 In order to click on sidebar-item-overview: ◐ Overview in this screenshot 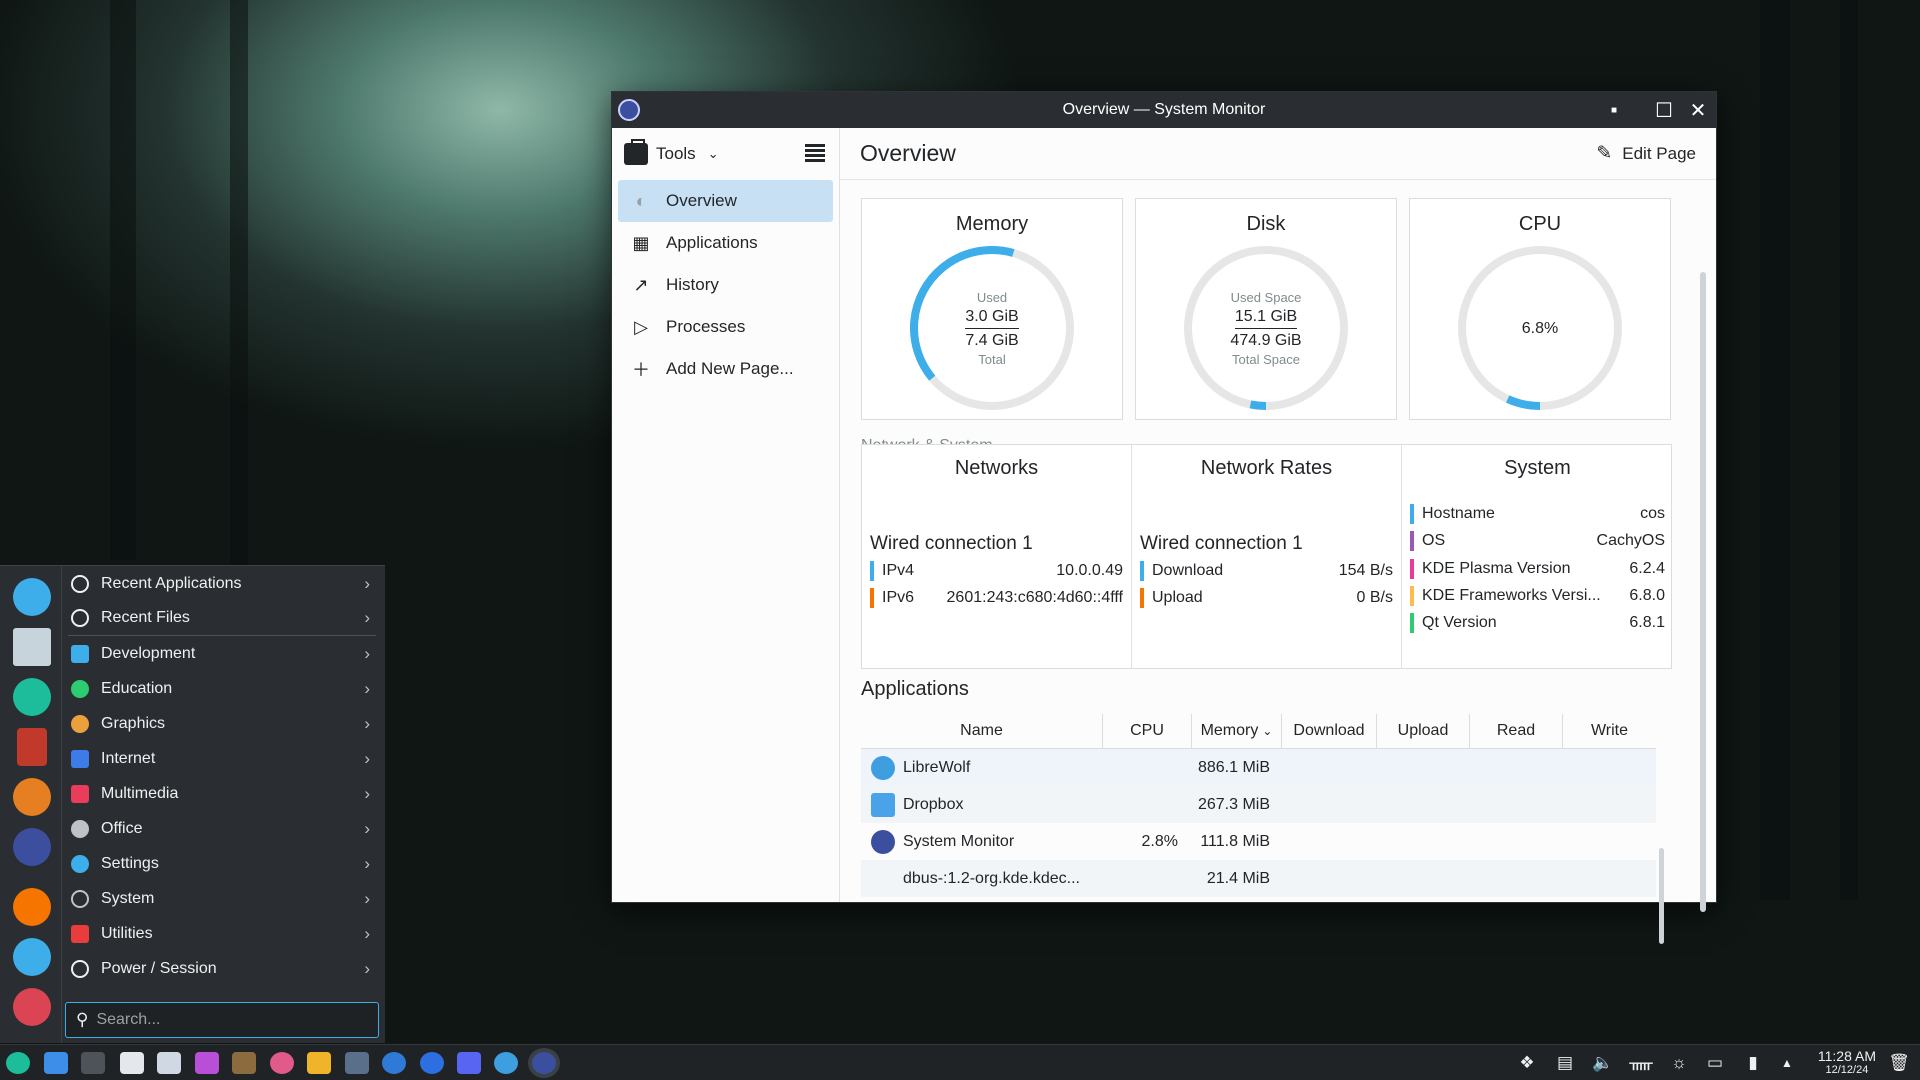, I will do `click(725, 201)`.